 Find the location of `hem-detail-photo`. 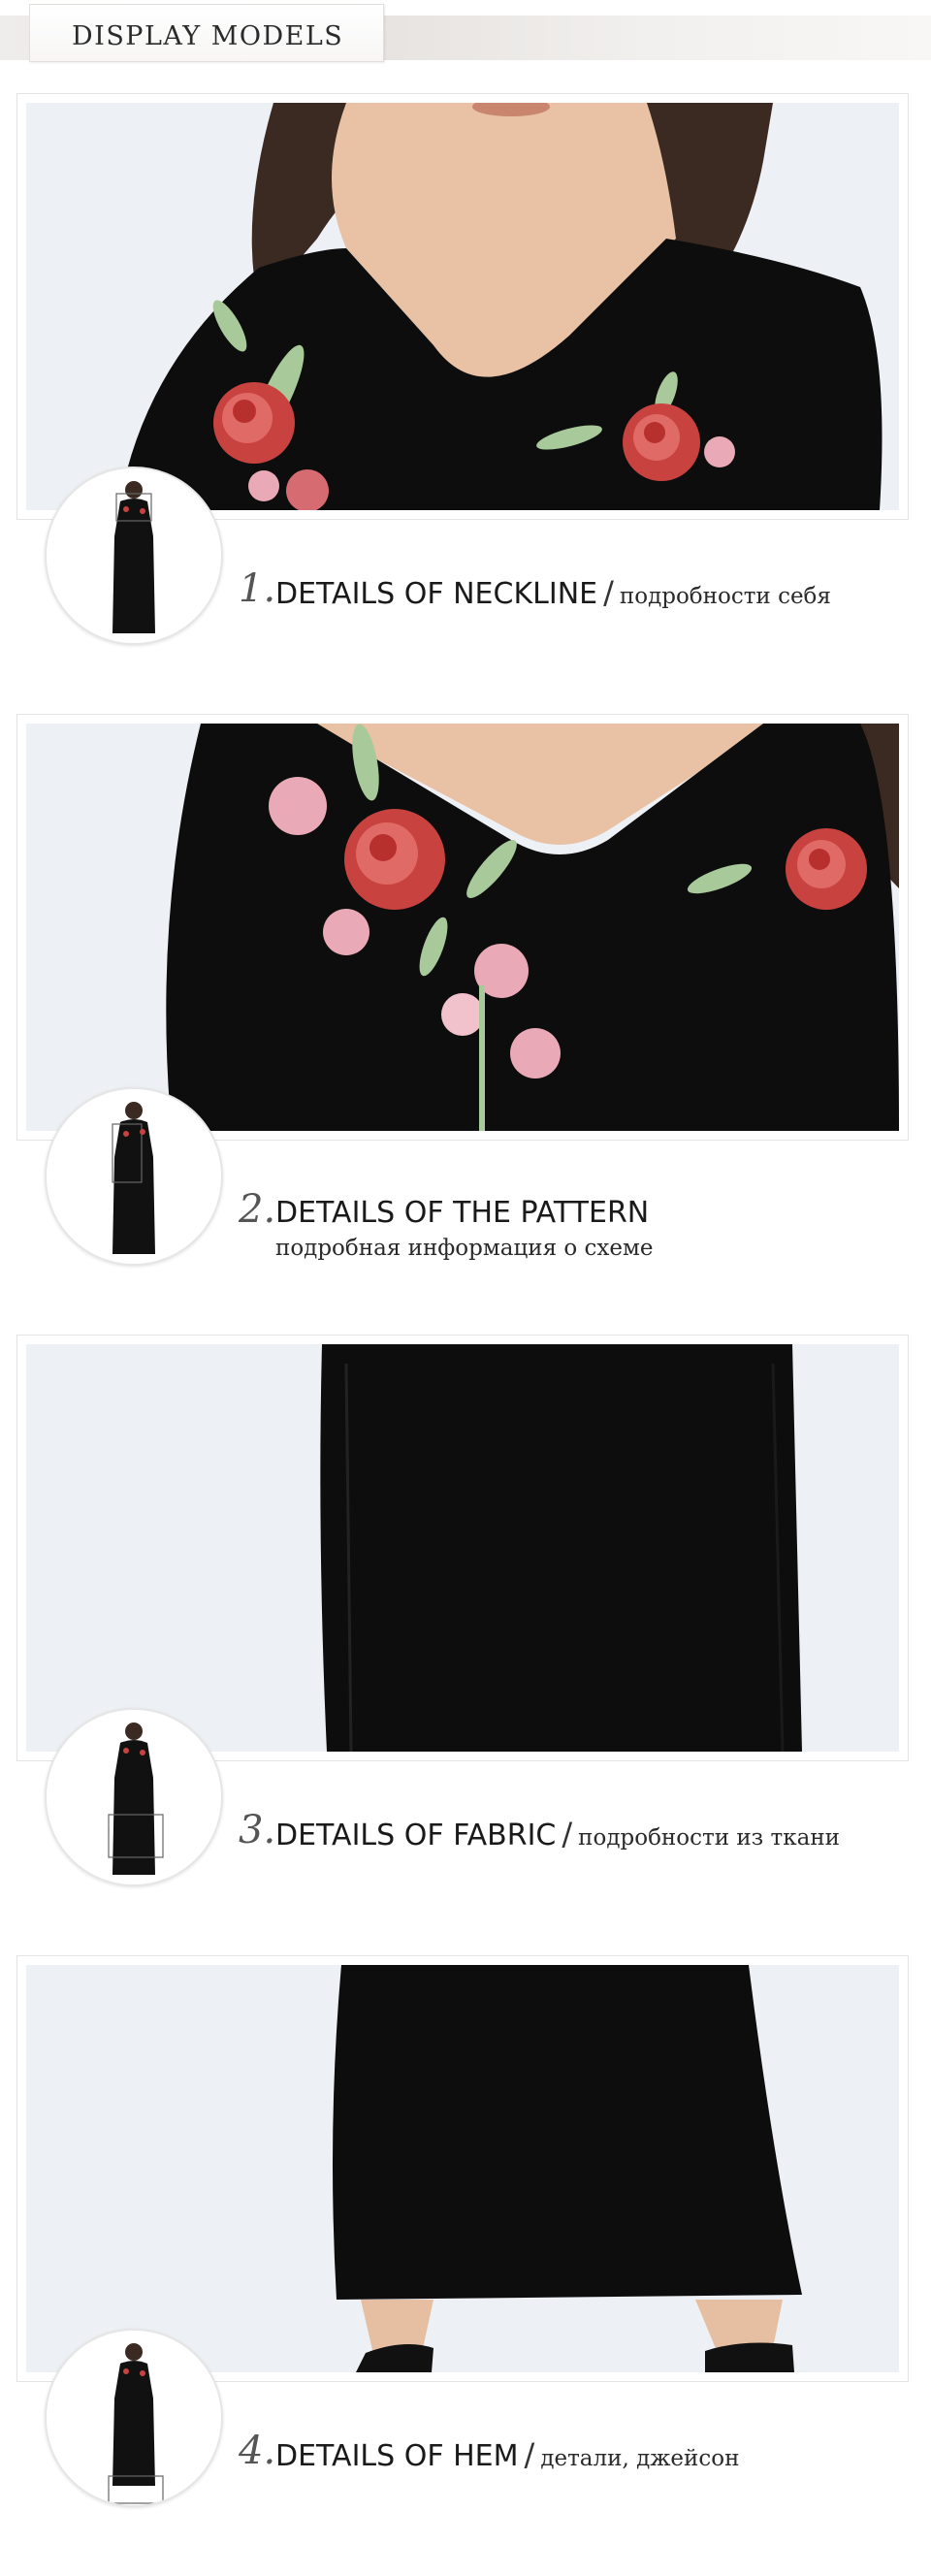

hem-detail-photo is located at coordinates (463, 2168).